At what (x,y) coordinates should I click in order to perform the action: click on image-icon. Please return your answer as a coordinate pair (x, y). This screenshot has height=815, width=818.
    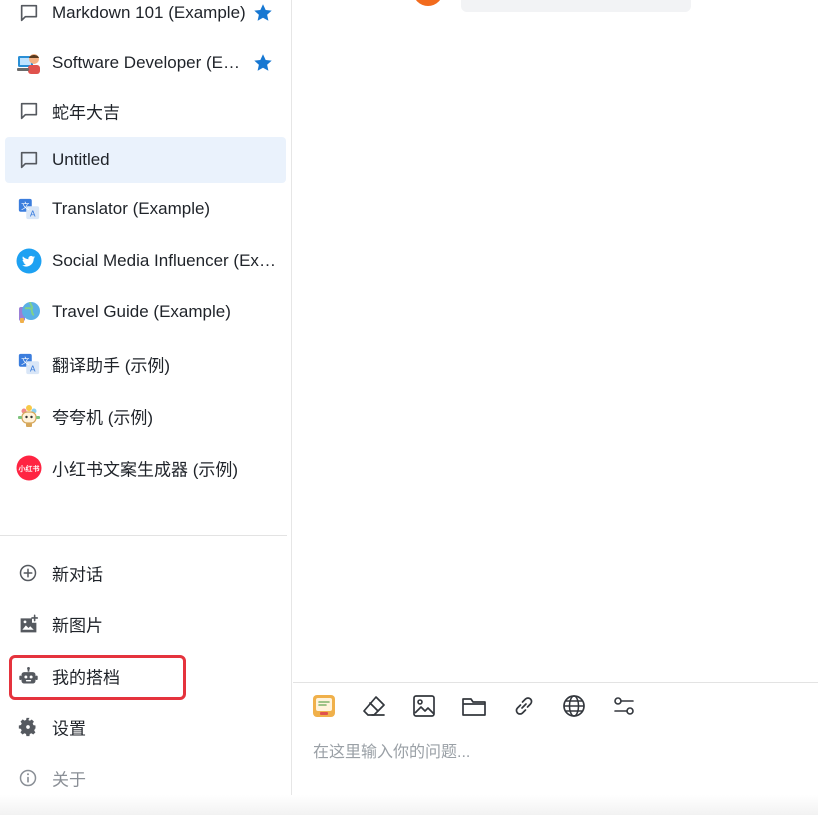
    Looking at the image, I should click on (424, 708).